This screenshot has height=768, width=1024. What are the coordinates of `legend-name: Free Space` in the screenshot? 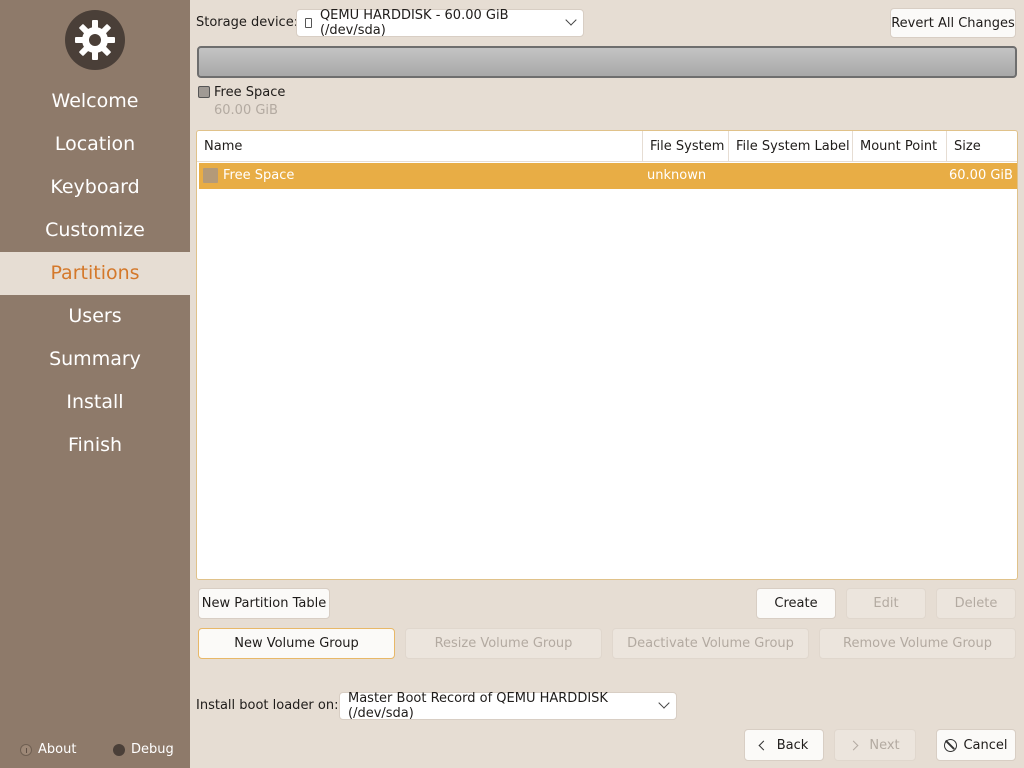 It's located at (250, 92).